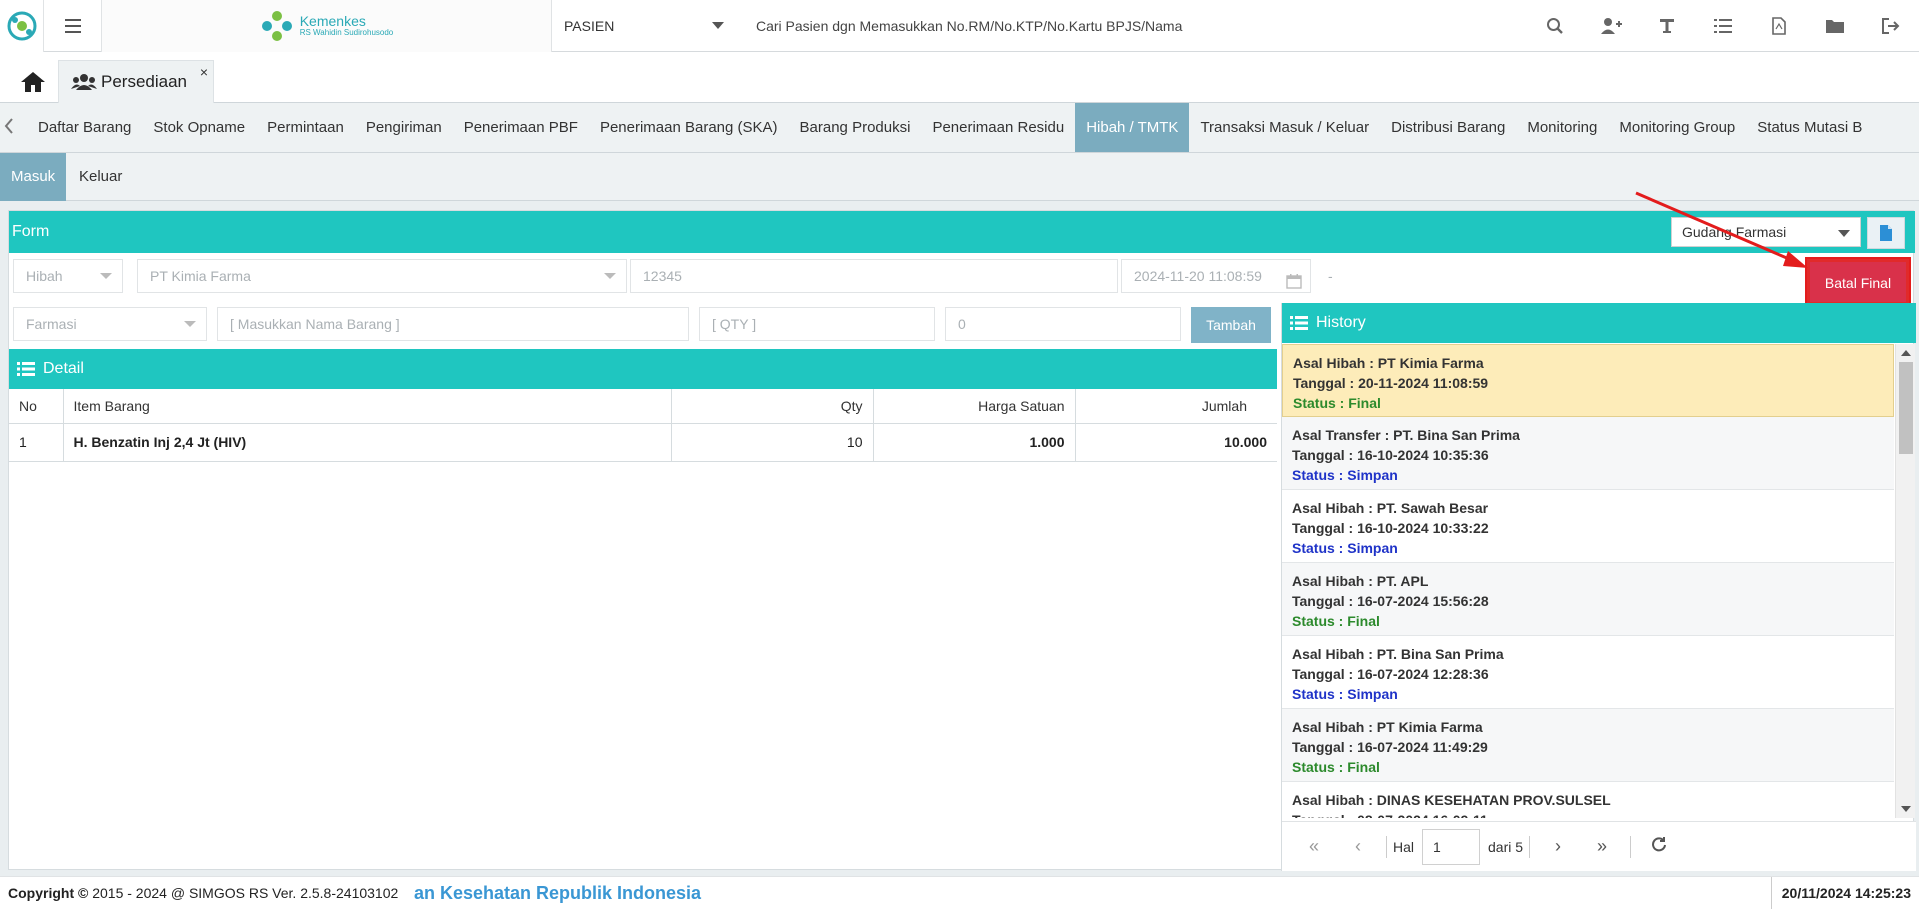 This screenshot has width=1919, height=909. What do you see at coordinates (1779, 26) in the screenshot?
I see `pdf-file-icon` at bounding box center [1779, 26].